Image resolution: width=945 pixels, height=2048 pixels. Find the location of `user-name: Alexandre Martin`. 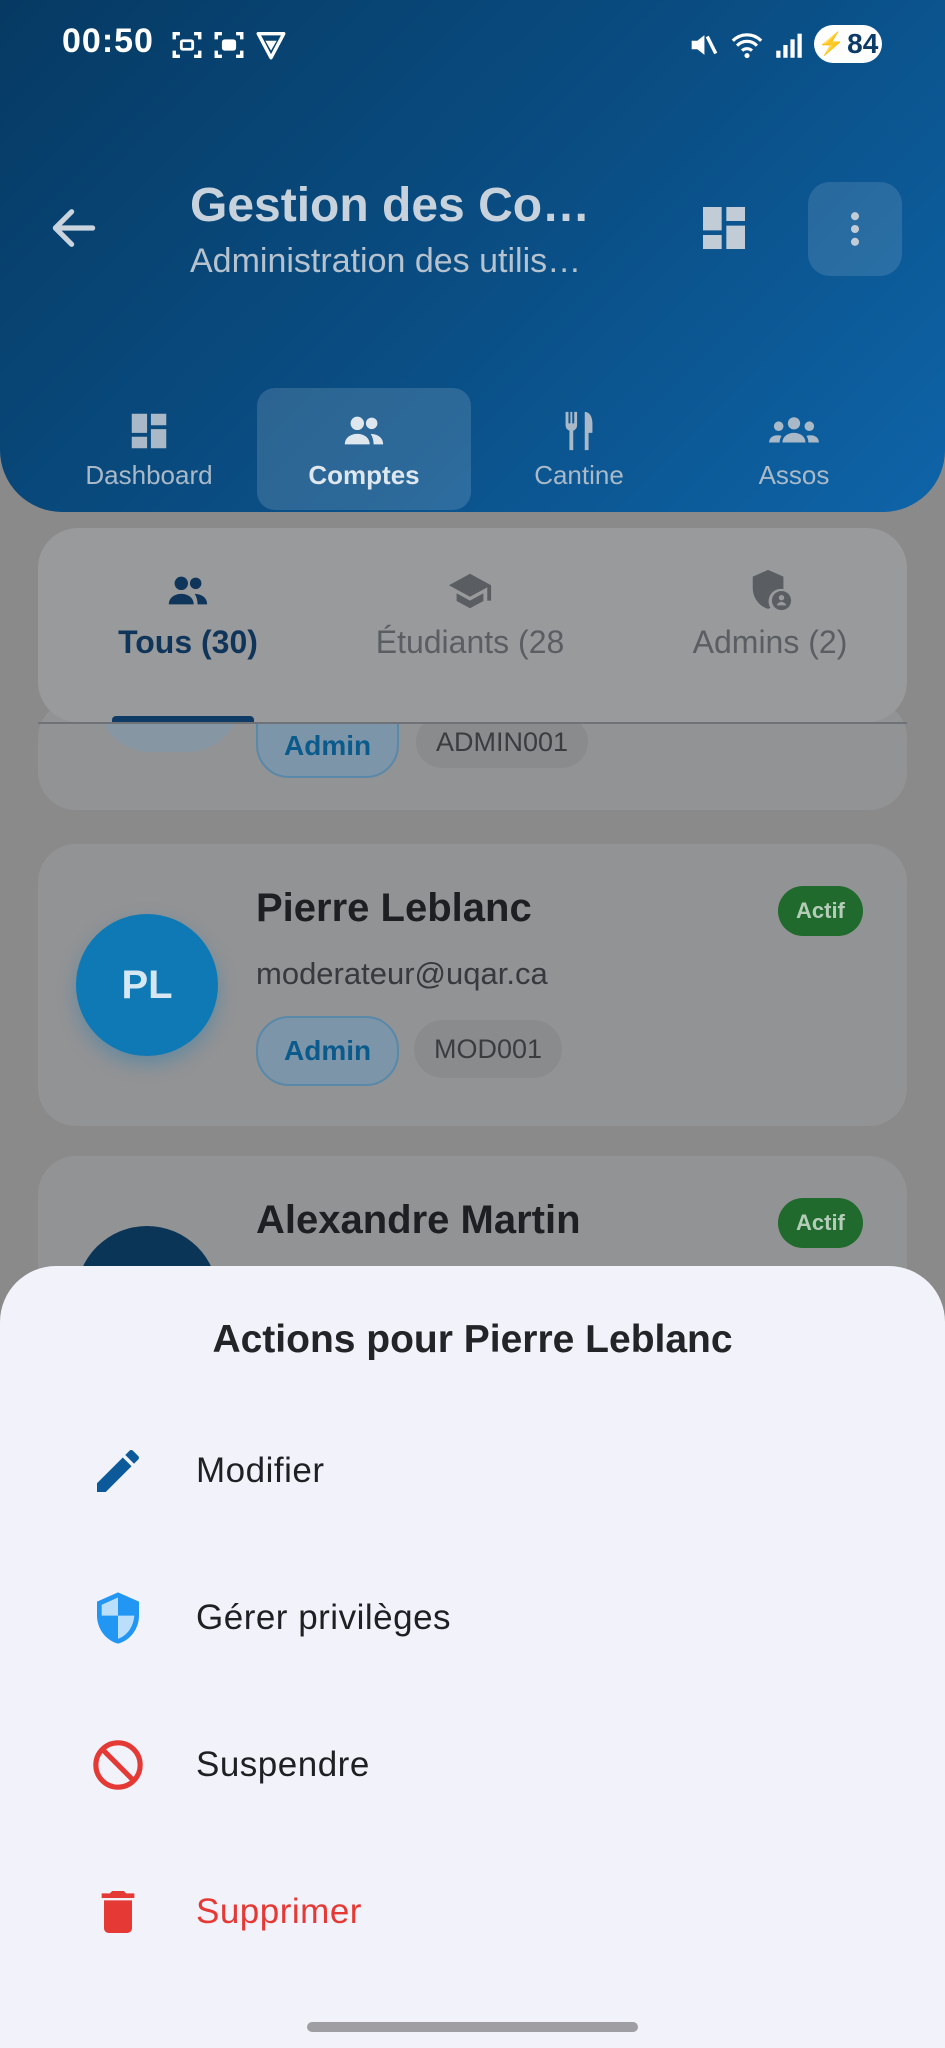

user-name: Alexandre Martin is located at coordinates (418, 1220).